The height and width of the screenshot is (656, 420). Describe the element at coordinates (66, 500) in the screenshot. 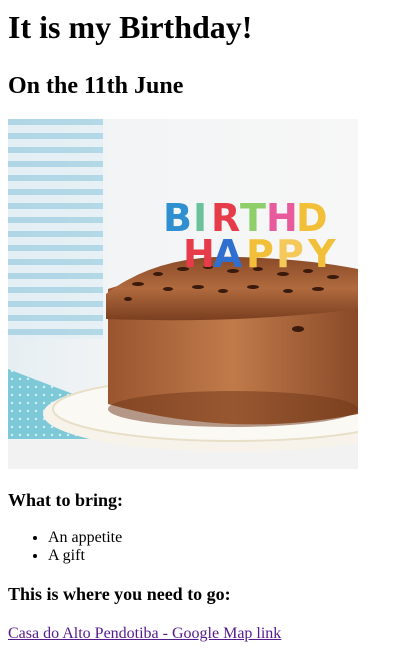

I see `bring-heading: What to bring:` at that location.